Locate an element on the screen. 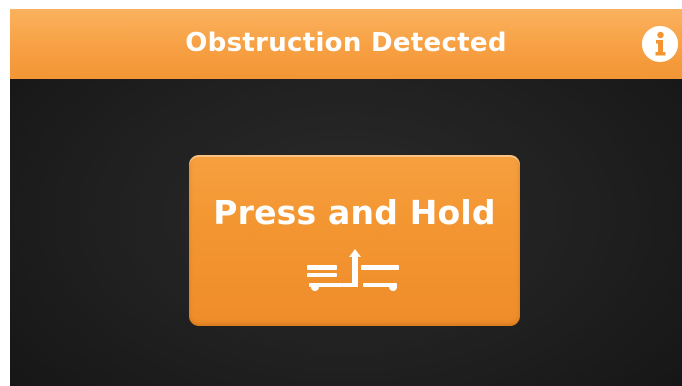 This screenshot has width=682, height=386. info-icon is located at coordinates (660, 44).